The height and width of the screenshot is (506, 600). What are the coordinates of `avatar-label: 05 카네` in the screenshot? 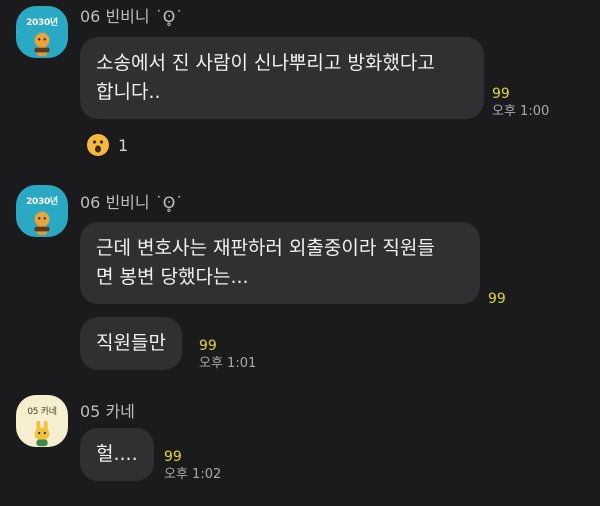 It's located at (42, 412).